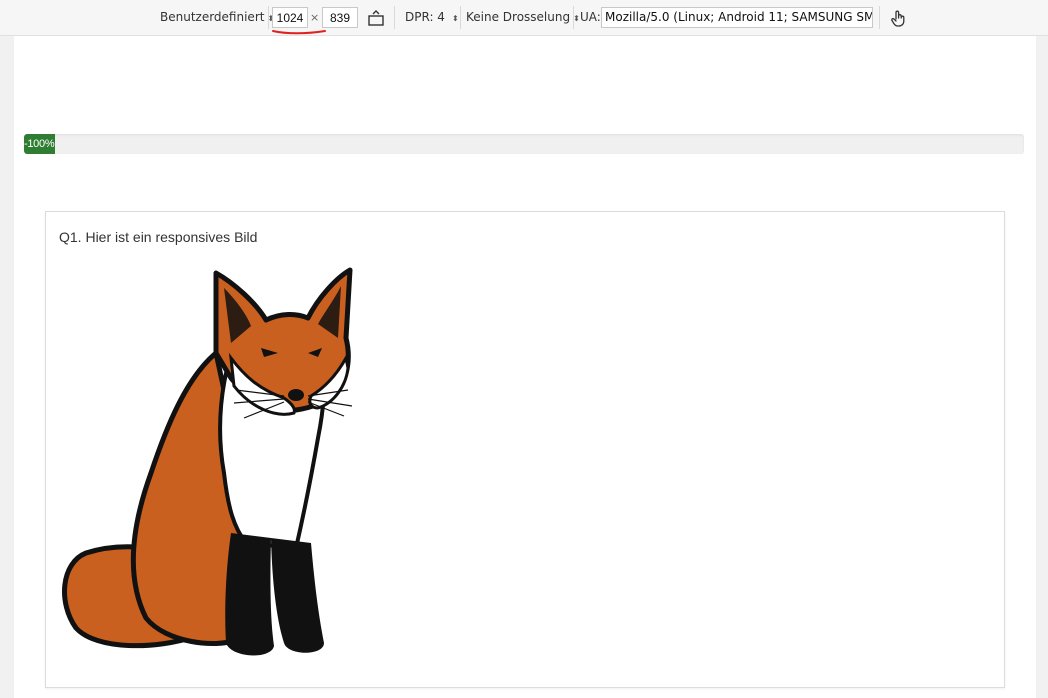  What do you see at coordinates (290, 17) in the screenshot?
I see `width-input` at bounding box center [290, 17].